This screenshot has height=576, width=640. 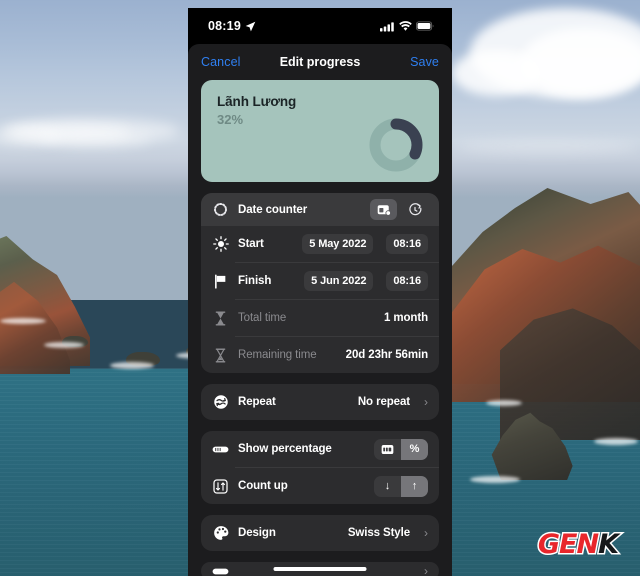 I want to click on show-percentage-label: Show percentage, so click(x=285, y=449).